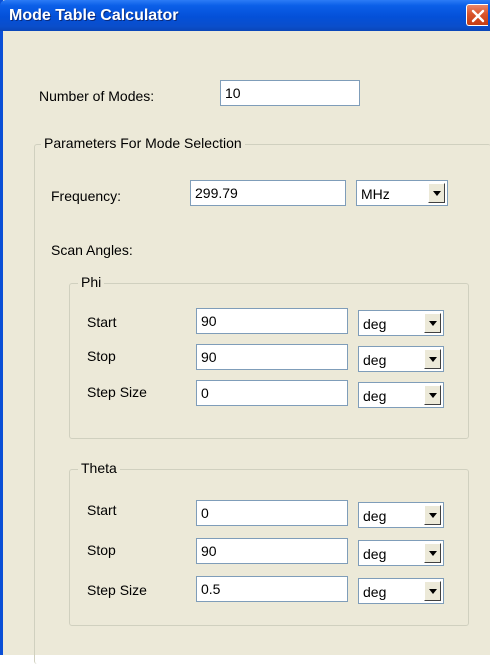  What do you see at coordinates (272, 393) in the screenshot?
I see `phi-step-size-input` at bounding box center [272, 393].